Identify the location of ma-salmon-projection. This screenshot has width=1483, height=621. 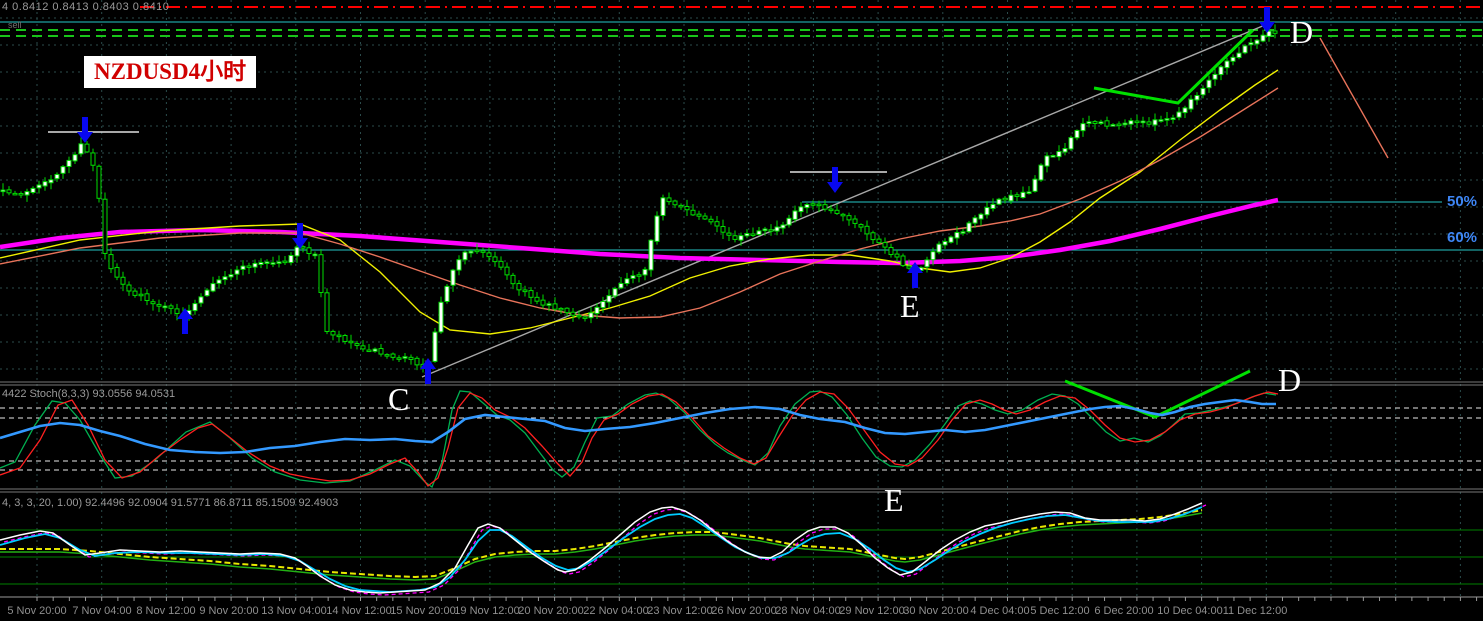
(1354, 98).